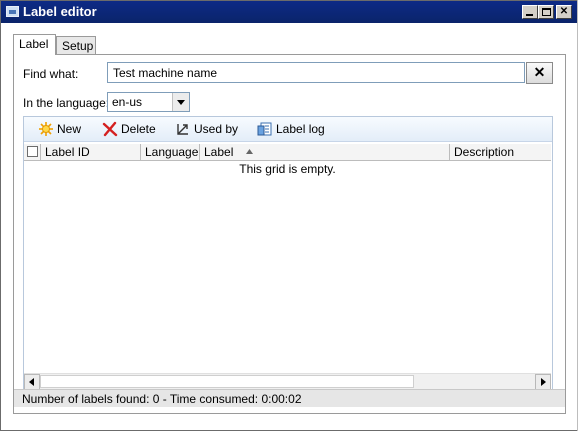 This screenshot has height=431, width=578. I want to click on column-header-language: Language, so click(170, 152).